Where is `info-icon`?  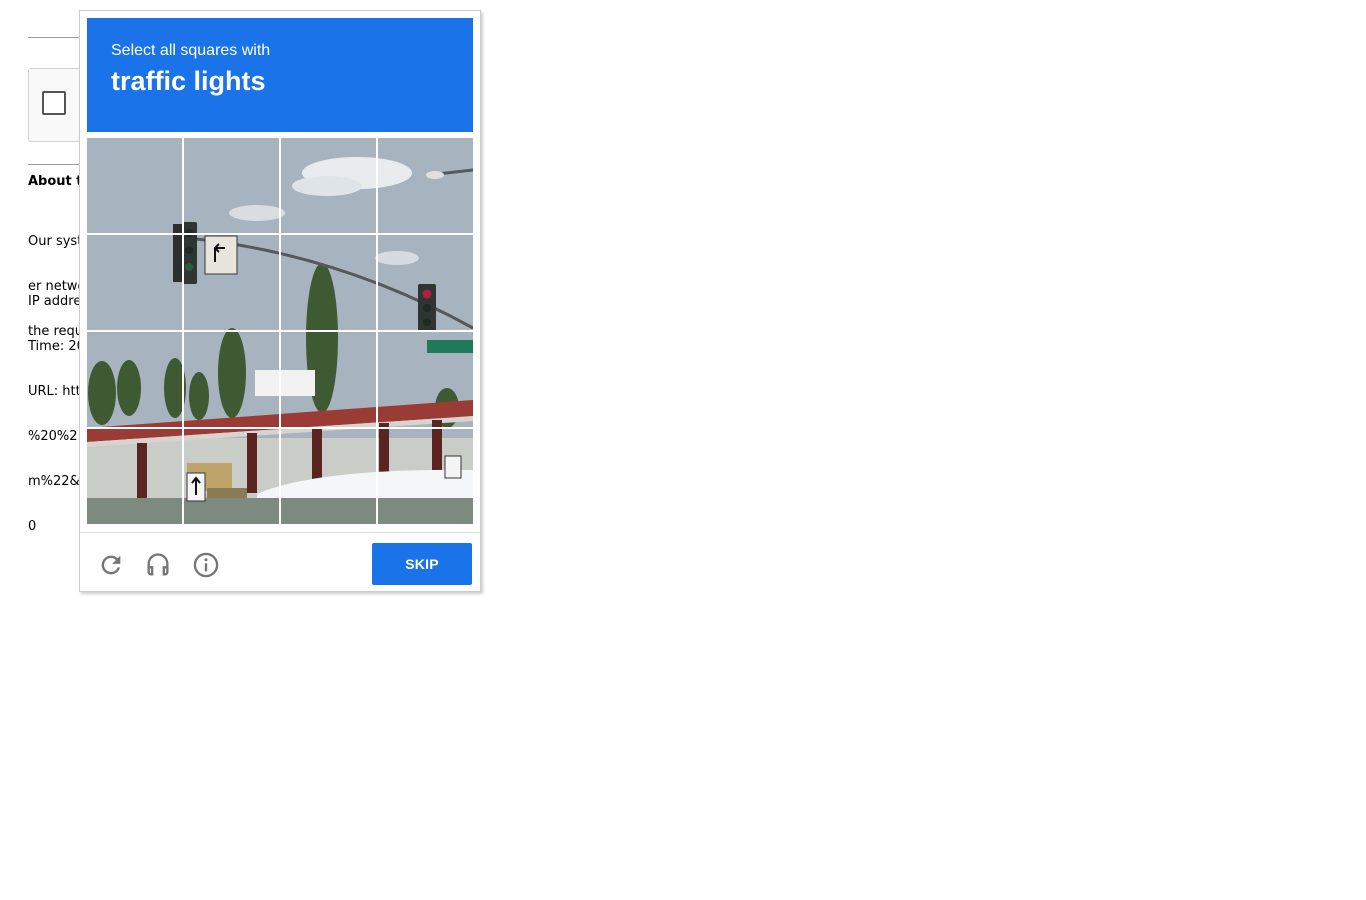
info-icon is located at coordinates (206, 565).